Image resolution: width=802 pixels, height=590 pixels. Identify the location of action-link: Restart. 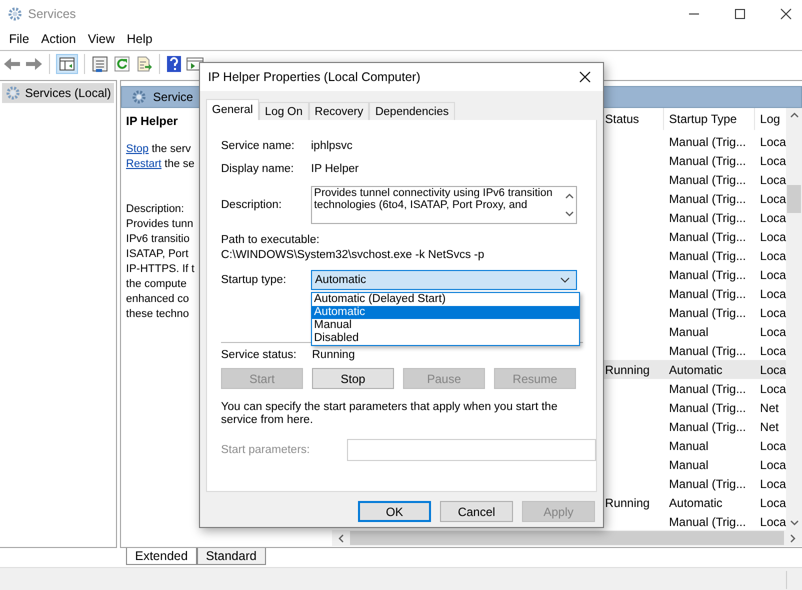
(144, 164).